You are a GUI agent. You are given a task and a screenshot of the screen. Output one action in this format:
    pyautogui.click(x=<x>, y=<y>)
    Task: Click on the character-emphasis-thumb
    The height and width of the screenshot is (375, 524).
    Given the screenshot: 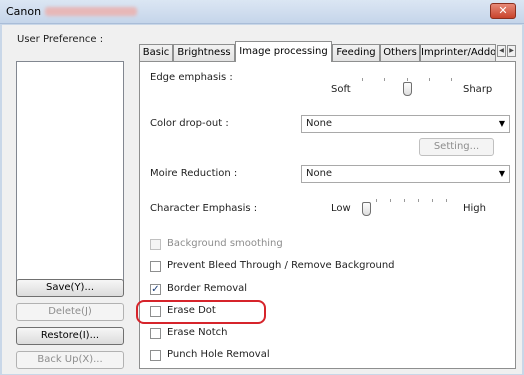 What is the action you would take?
    pyautogui.click(x=366, y=209)
    